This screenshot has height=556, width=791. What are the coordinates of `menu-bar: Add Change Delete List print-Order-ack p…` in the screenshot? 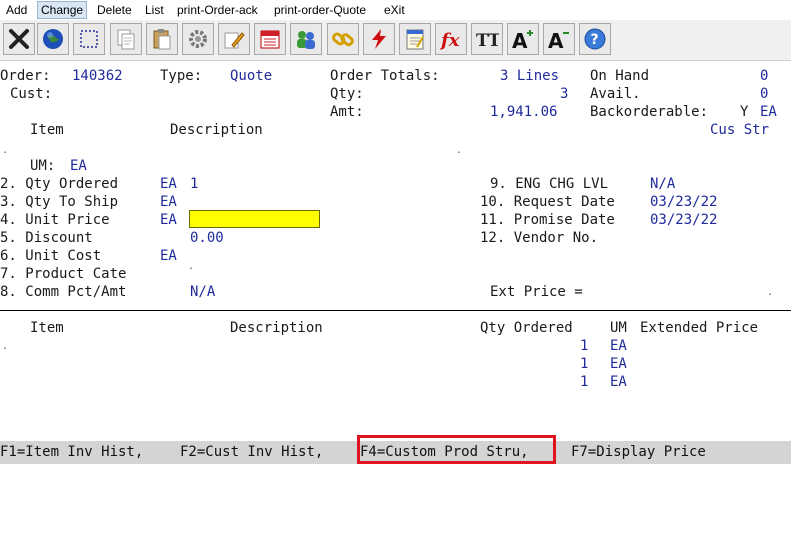 It's located at (395, 10).